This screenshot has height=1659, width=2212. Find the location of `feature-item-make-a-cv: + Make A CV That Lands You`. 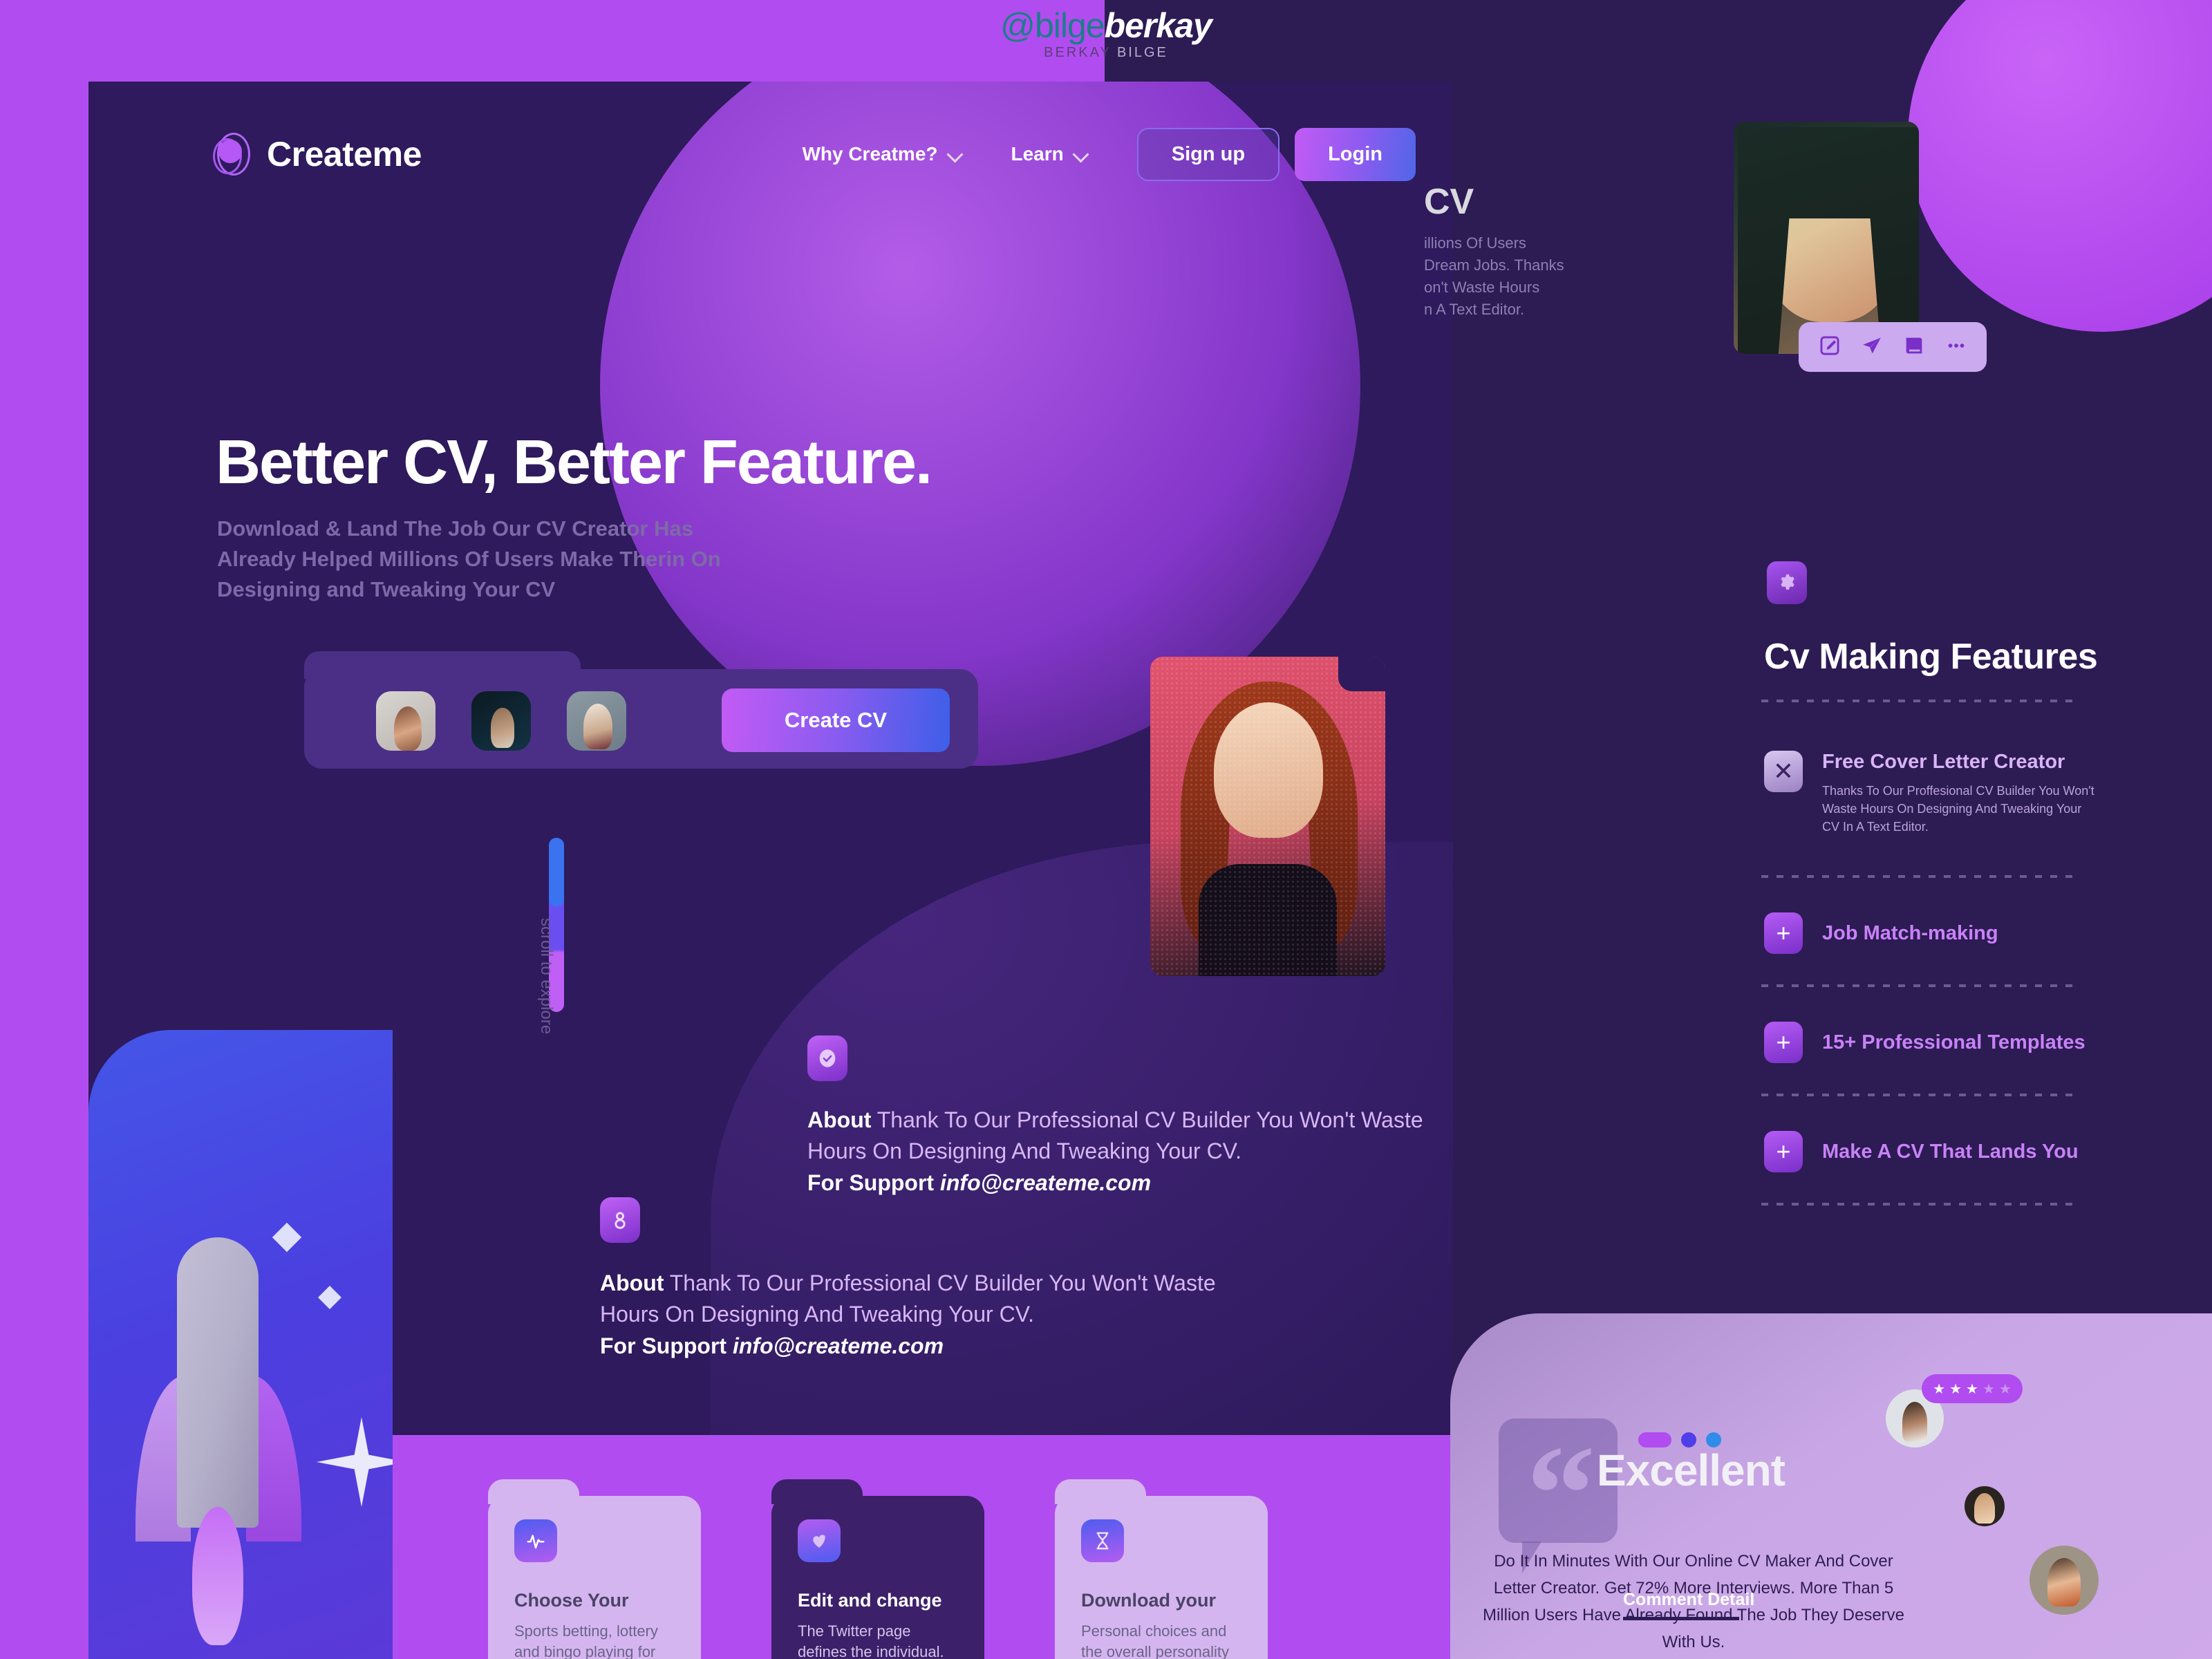

feature-item-make-a-cv: + Make A CV That Lands You is located at coordinates (1921, 1152).